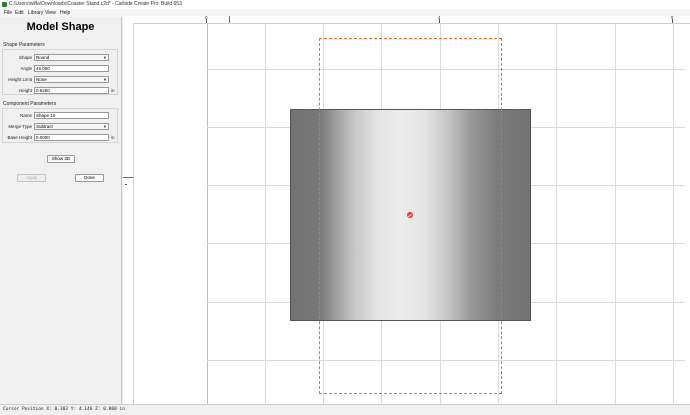  Describe the element at coordinates (4, 4) in the screenshot. I see `carbide-app-icon` at that location.